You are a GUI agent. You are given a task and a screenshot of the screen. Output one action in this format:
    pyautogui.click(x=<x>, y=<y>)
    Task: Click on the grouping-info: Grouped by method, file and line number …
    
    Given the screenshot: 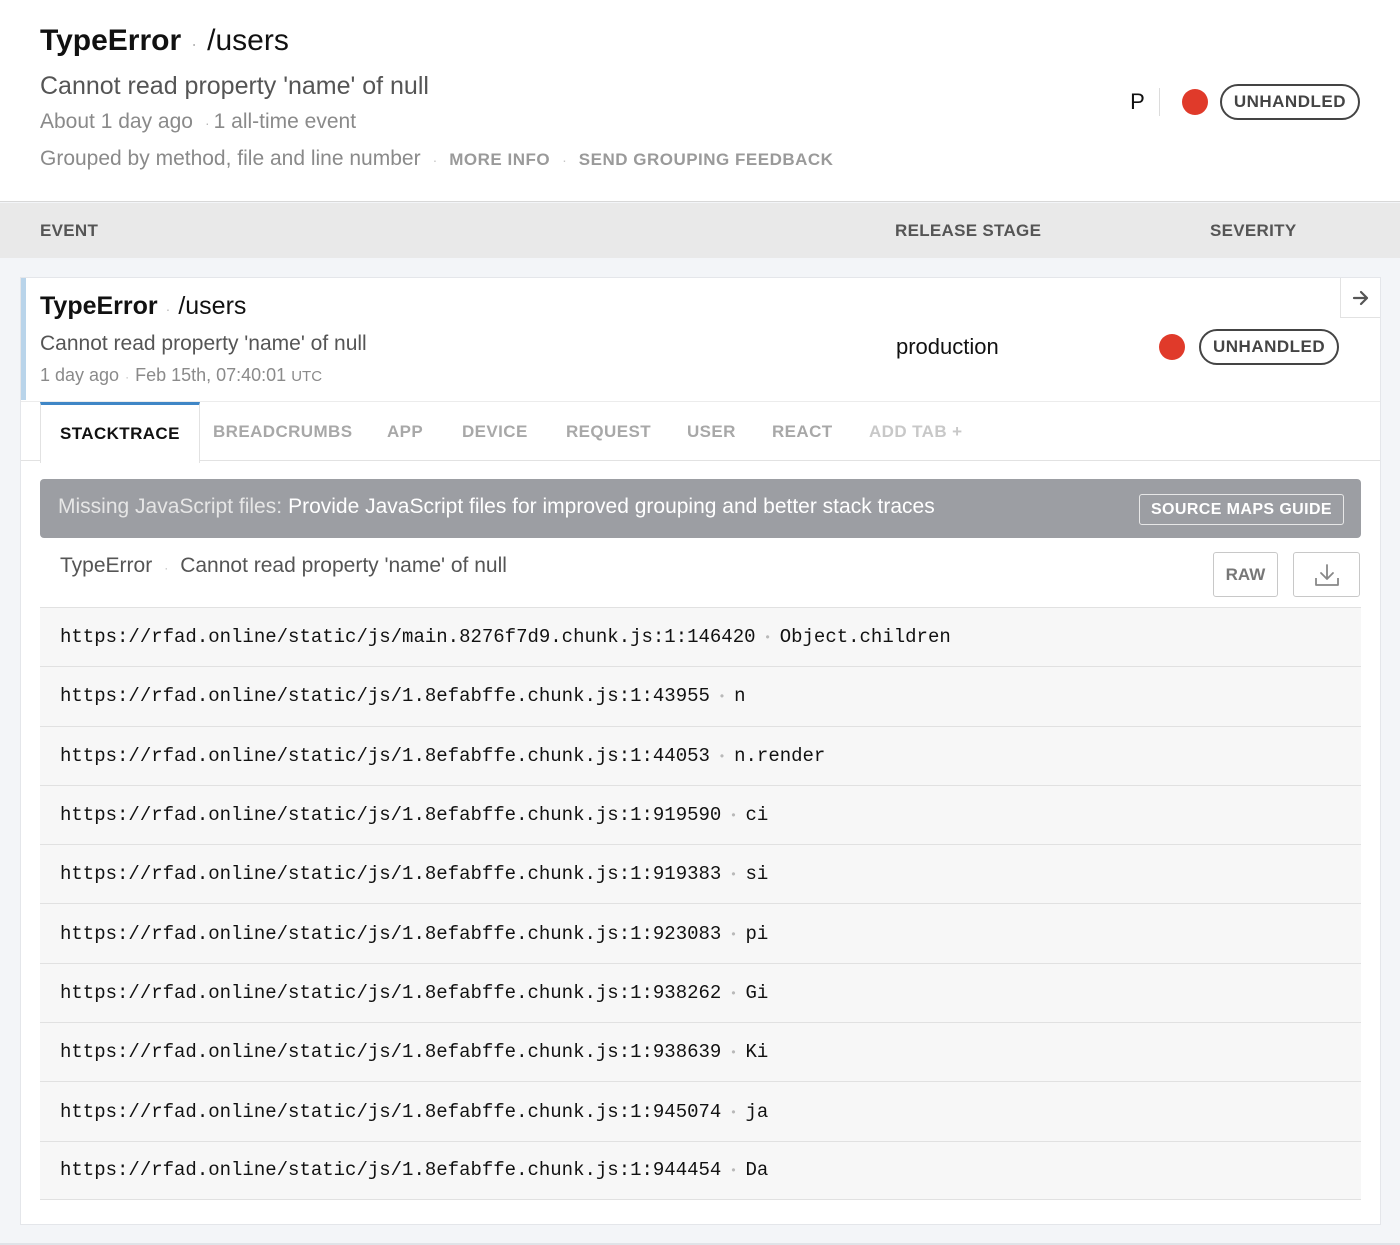 What is the action you would take?
    pyautogui.click(x=436, y=159)
    